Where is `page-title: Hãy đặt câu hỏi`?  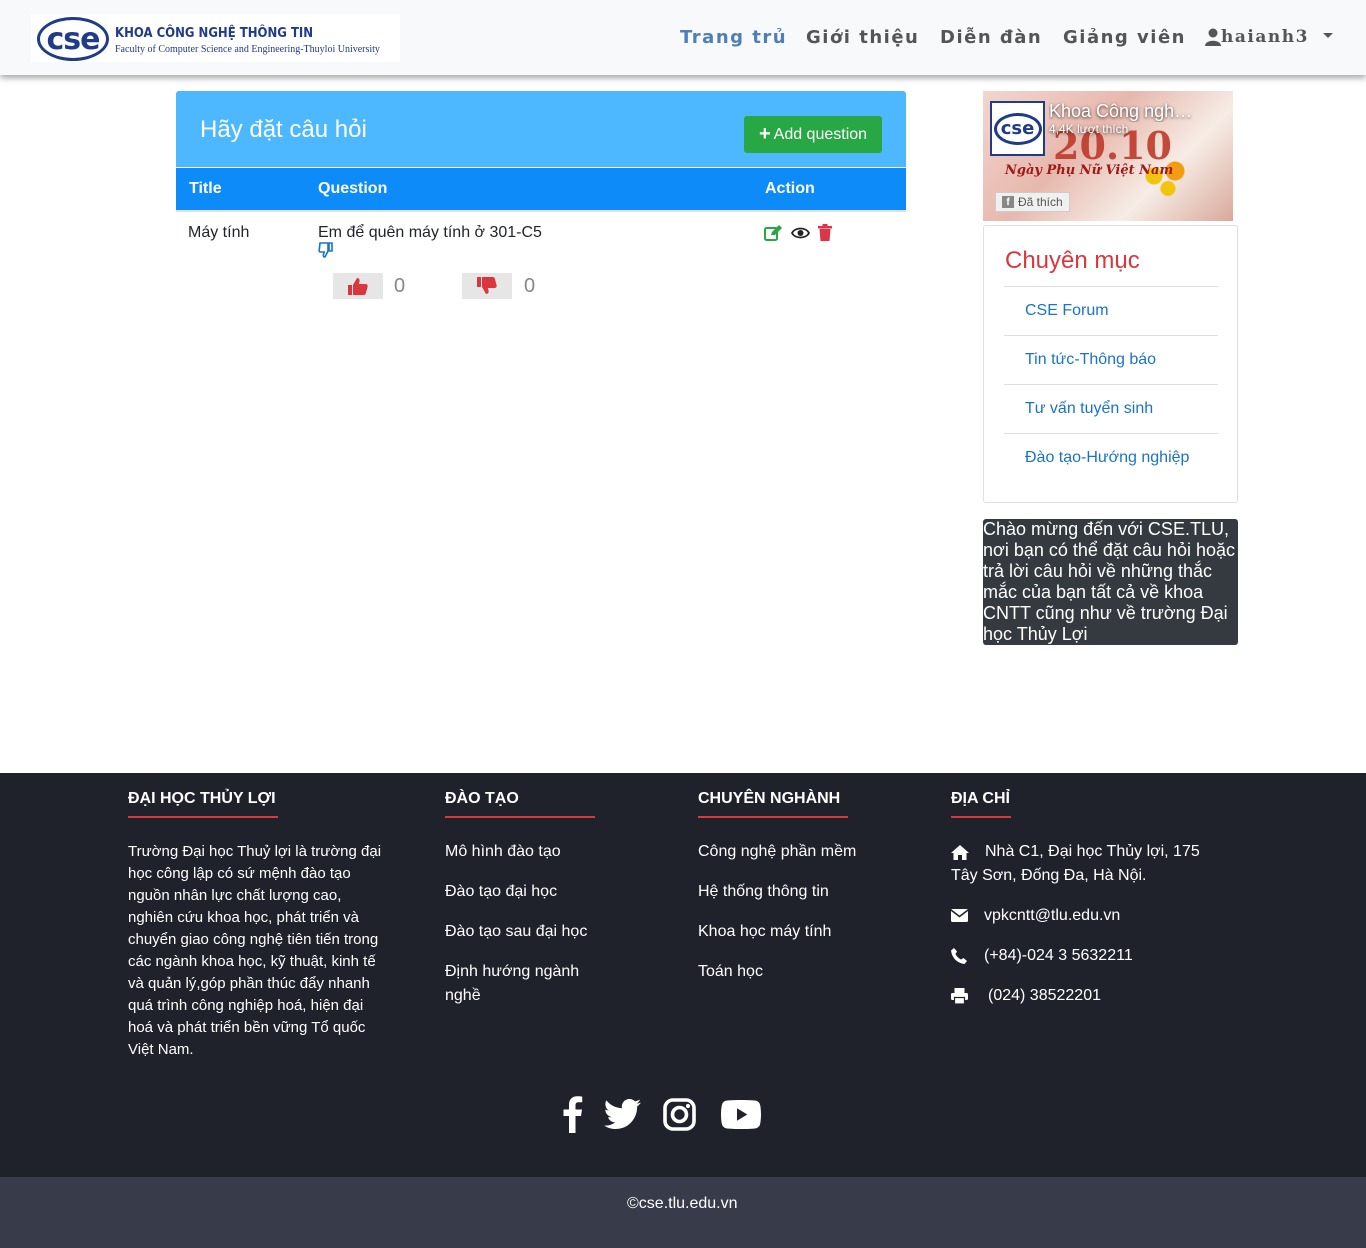
page-title: Hãy đặt câu hỏi is located at coordinates (283, 129).